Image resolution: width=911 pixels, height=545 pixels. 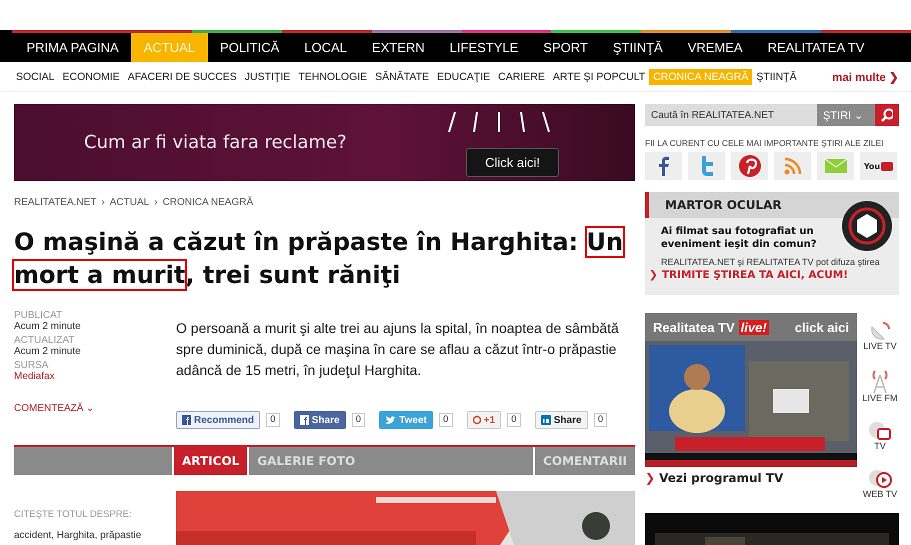 What do you see at coordinates (463, 76) in the screenshot?
I see `subnav-link: EDUCAŢIE` at bounding box center [463, 76].